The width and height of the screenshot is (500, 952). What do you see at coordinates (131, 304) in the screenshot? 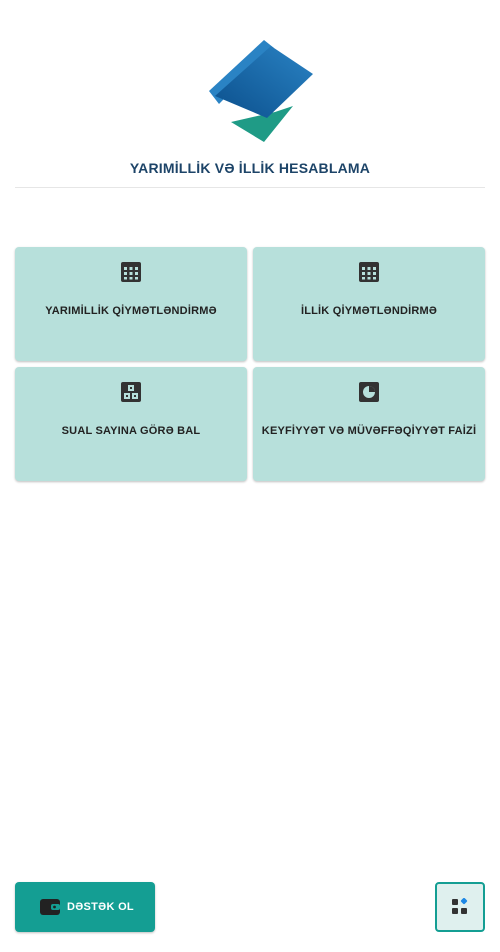
I see `menu-card-semiannual: YARIMİLLİK QİYMƏTLƏNDİRMƏ` at bounding box center [131, 304].